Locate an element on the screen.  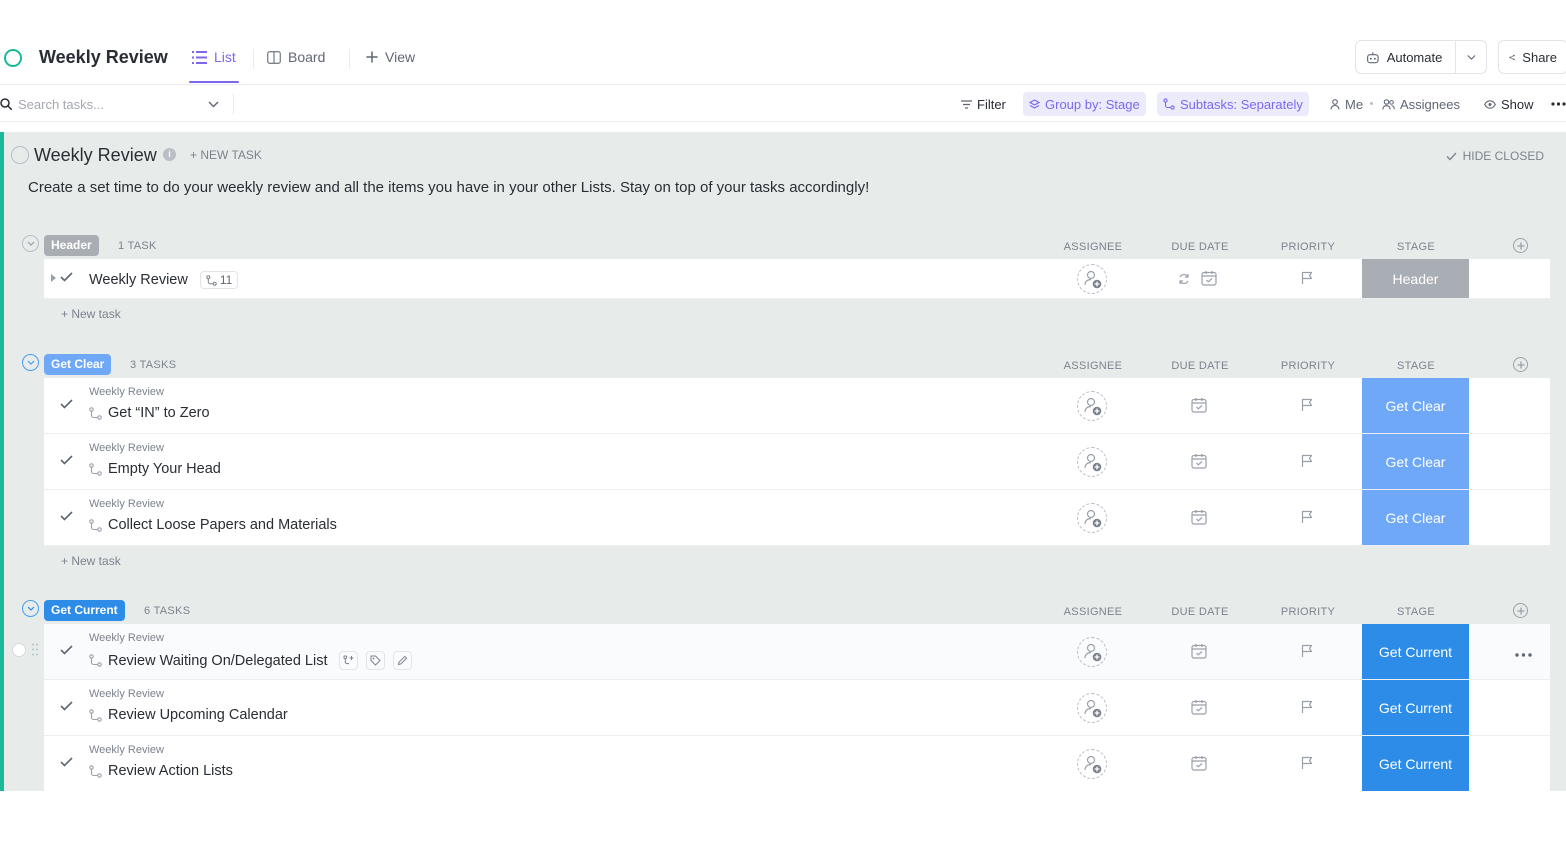
add-view-button: View is located at coordinates (390, 57).